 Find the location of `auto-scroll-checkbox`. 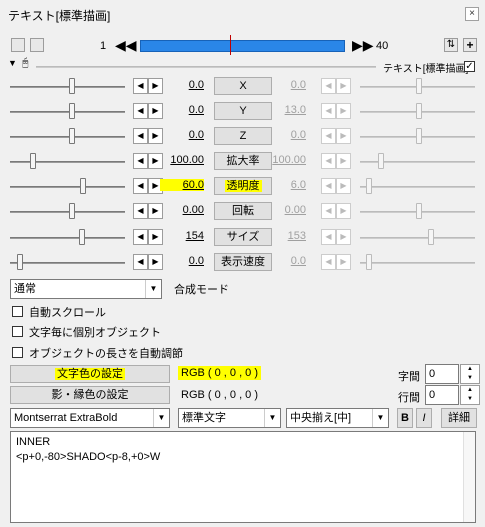

auto-scroll-checkbox is located at coordinates (17, 311).